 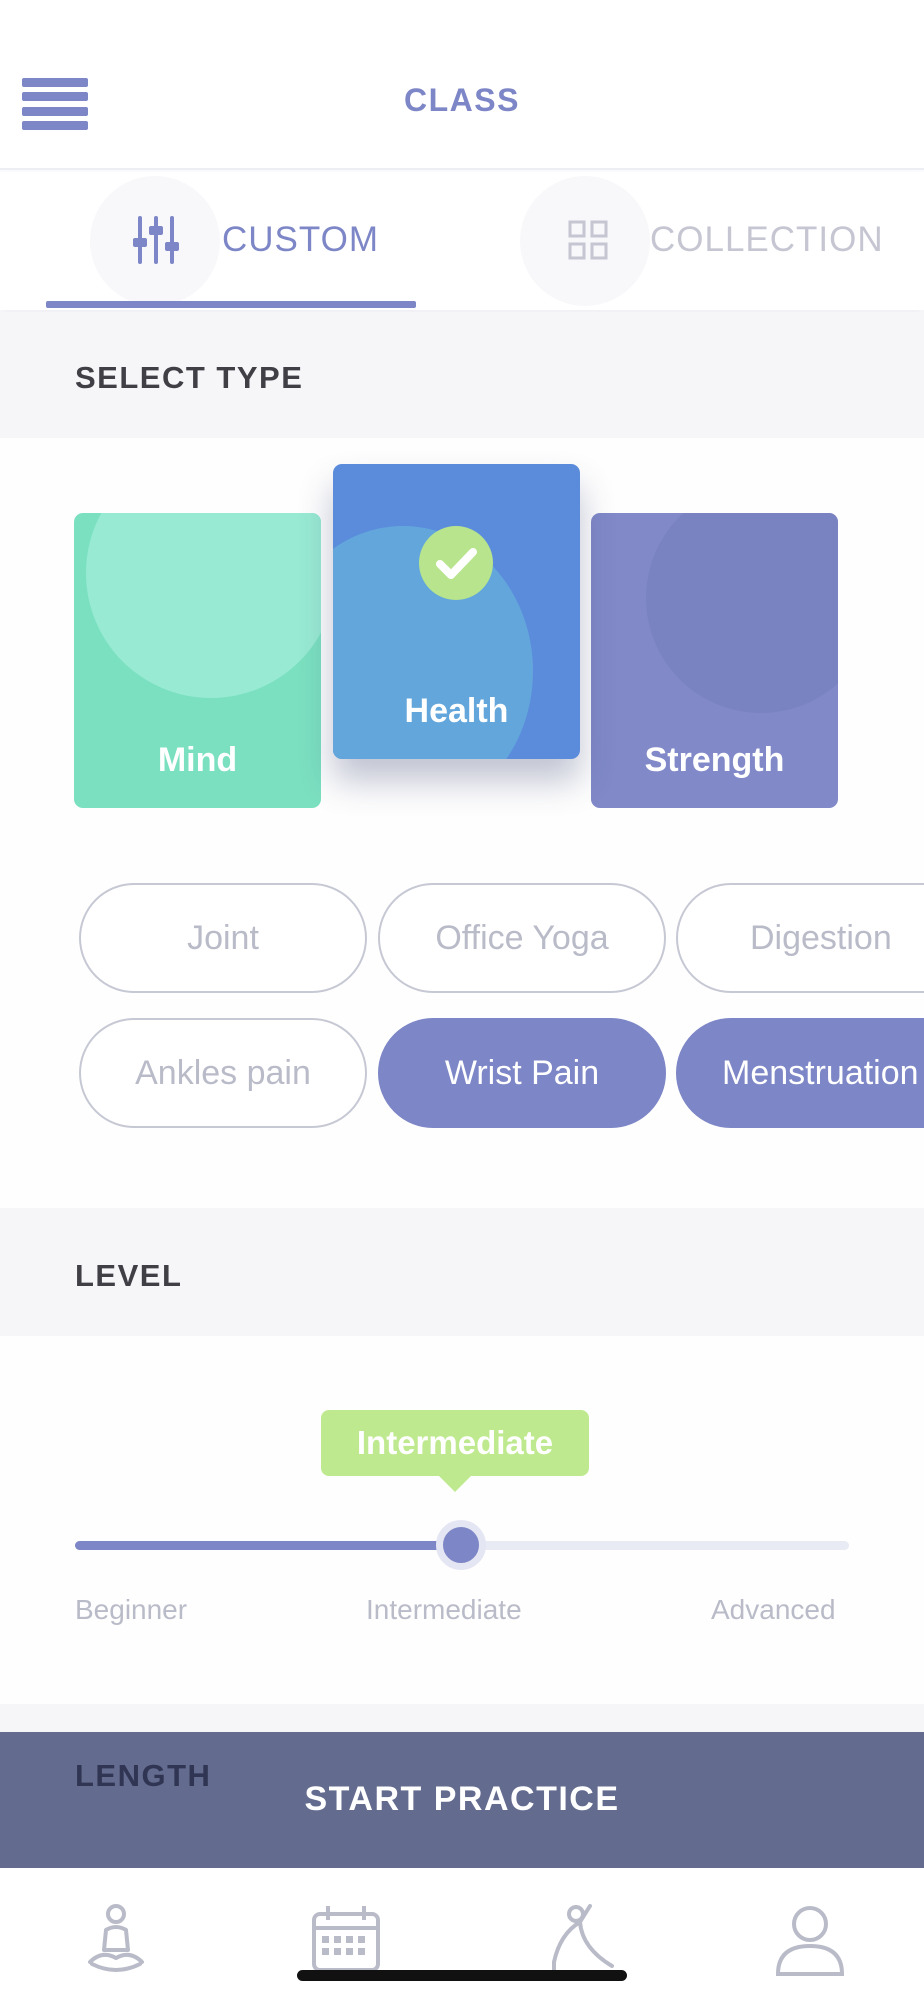 I want to click on home-indicator, so click(x=462, y=1975).